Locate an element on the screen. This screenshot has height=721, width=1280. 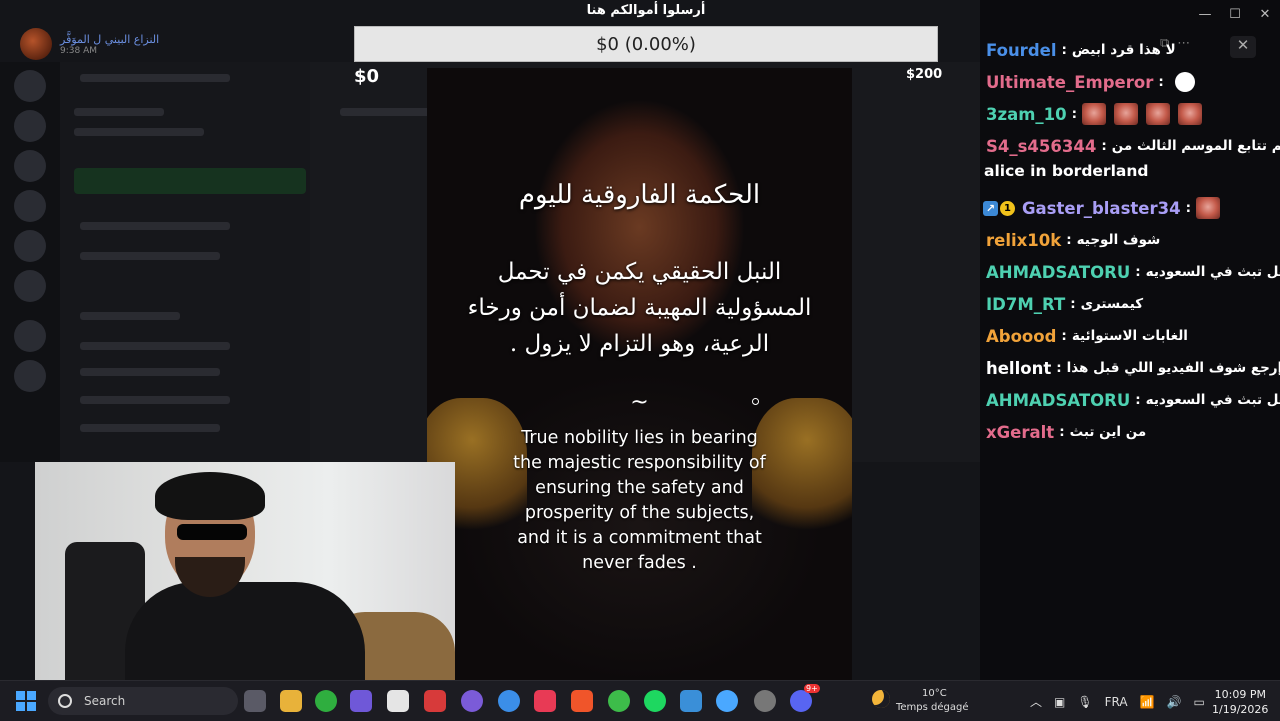
chat-username: ID7M_RT is located at coordinates (1025, 304).